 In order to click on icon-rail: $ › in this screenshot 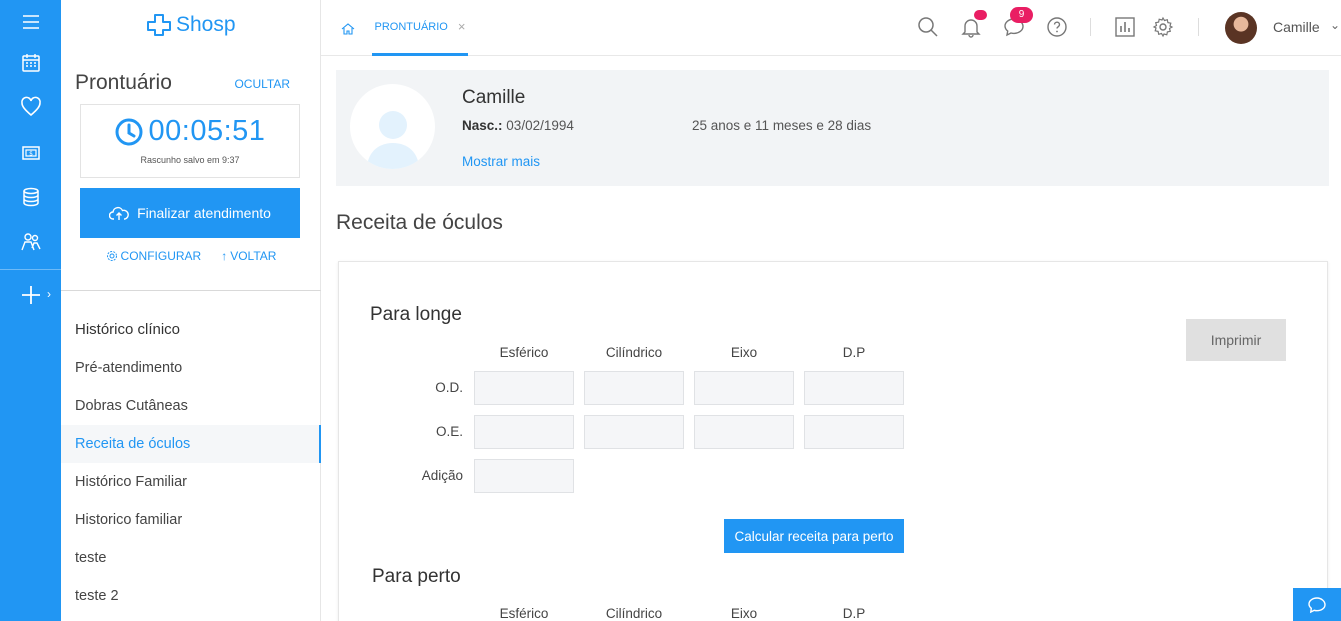, I will do `click(30, 310)`.